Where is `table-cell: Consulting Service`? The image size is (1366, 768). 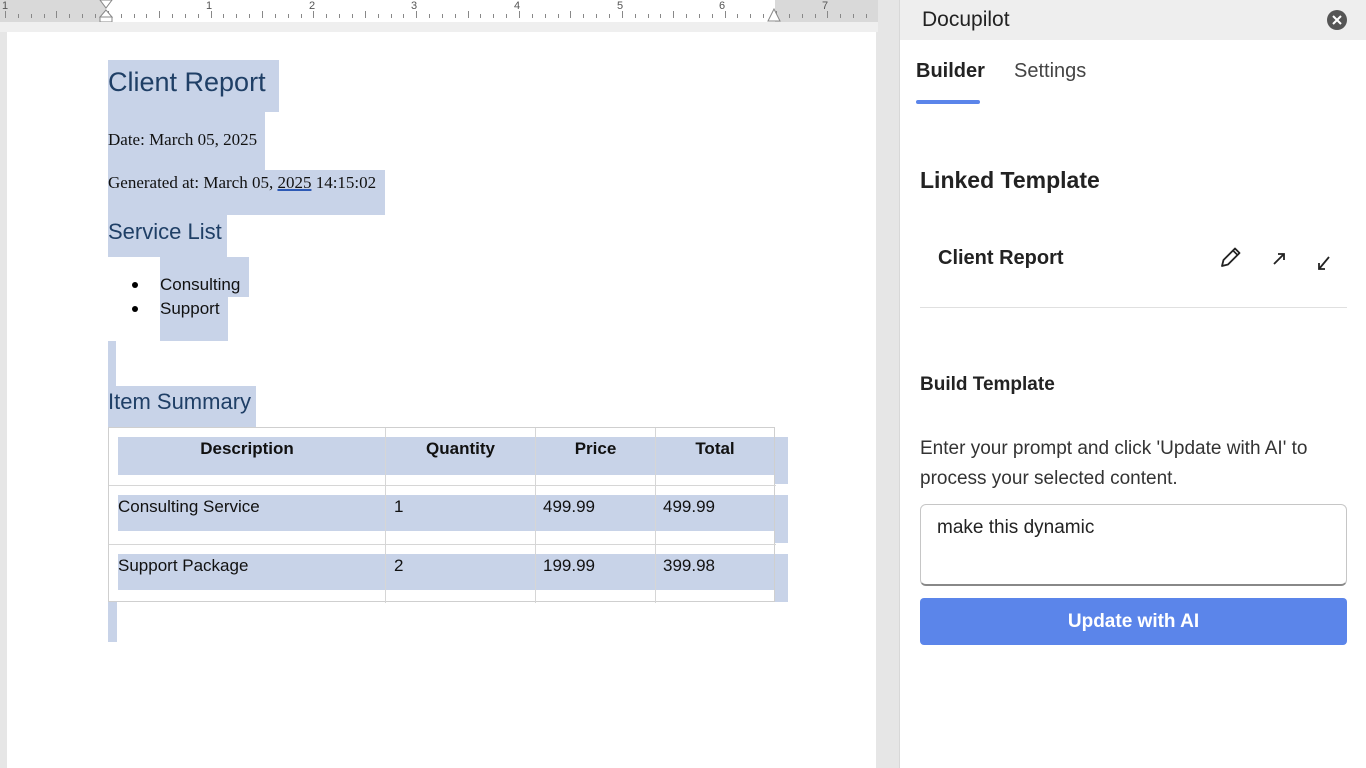
table-cell: Consulting Service is located at coordinates (189, 507).